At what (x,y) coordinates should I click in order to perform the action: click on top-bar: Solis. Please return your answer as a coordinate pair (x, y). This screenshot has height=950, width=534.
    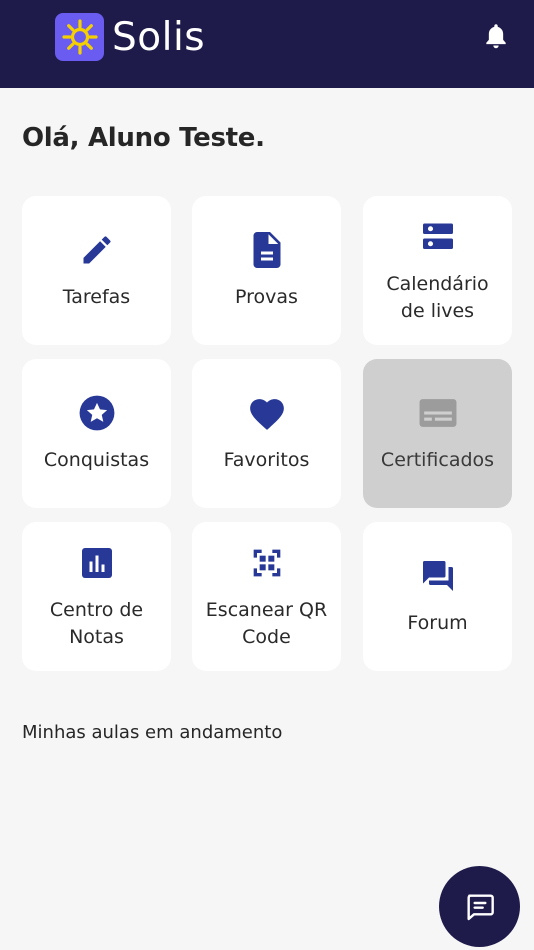
    Looking at the image, I should click on (267, 44).